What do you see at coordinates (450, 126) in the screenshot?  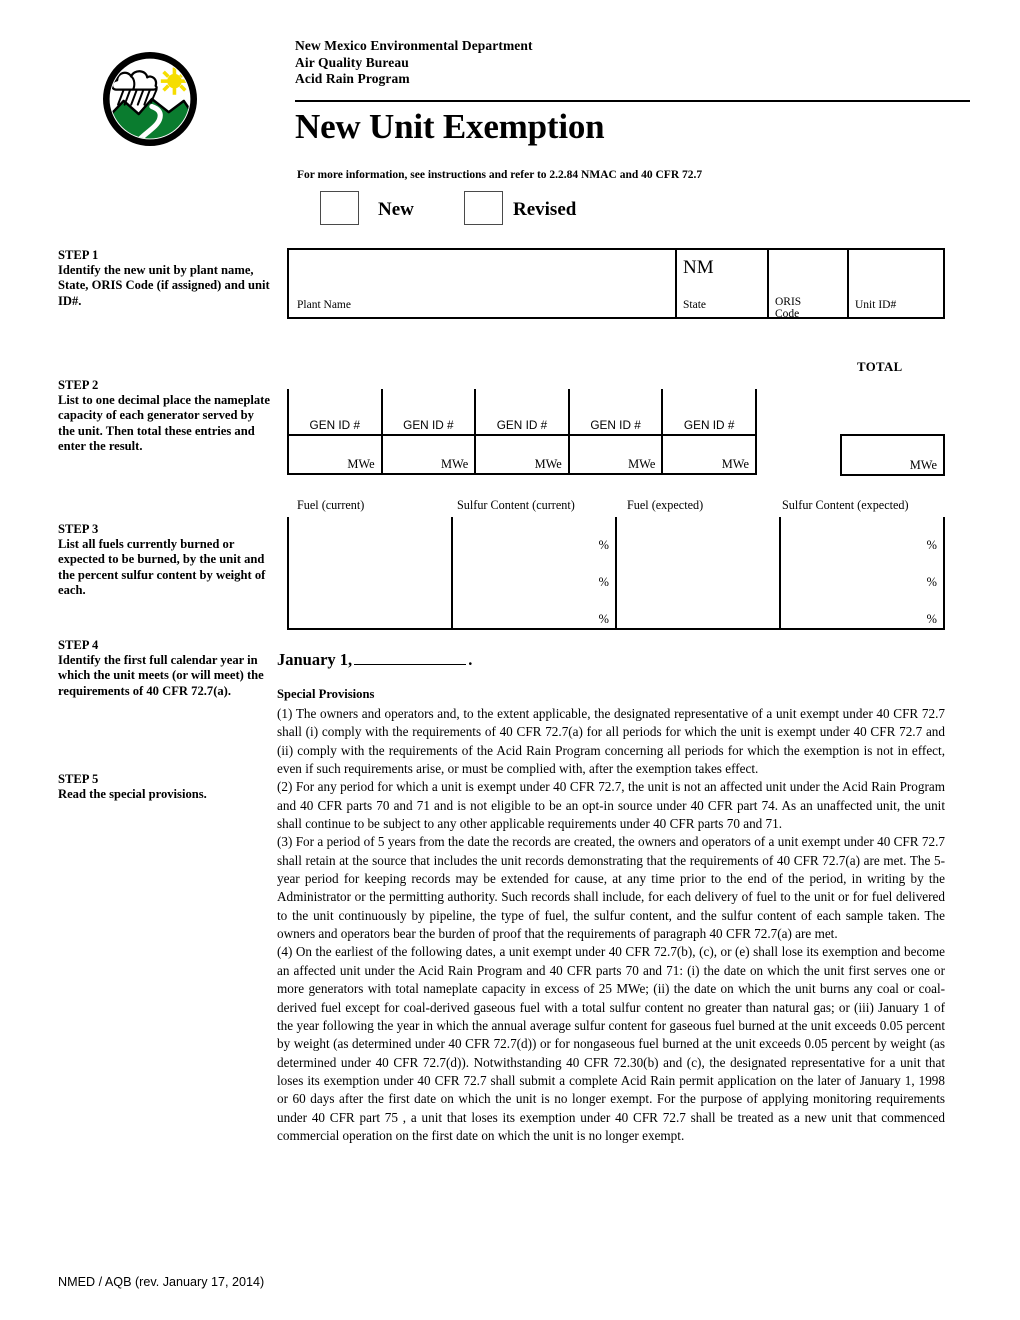 I see `page-title: New Unit Exemption` at bounding box center [450, 126].